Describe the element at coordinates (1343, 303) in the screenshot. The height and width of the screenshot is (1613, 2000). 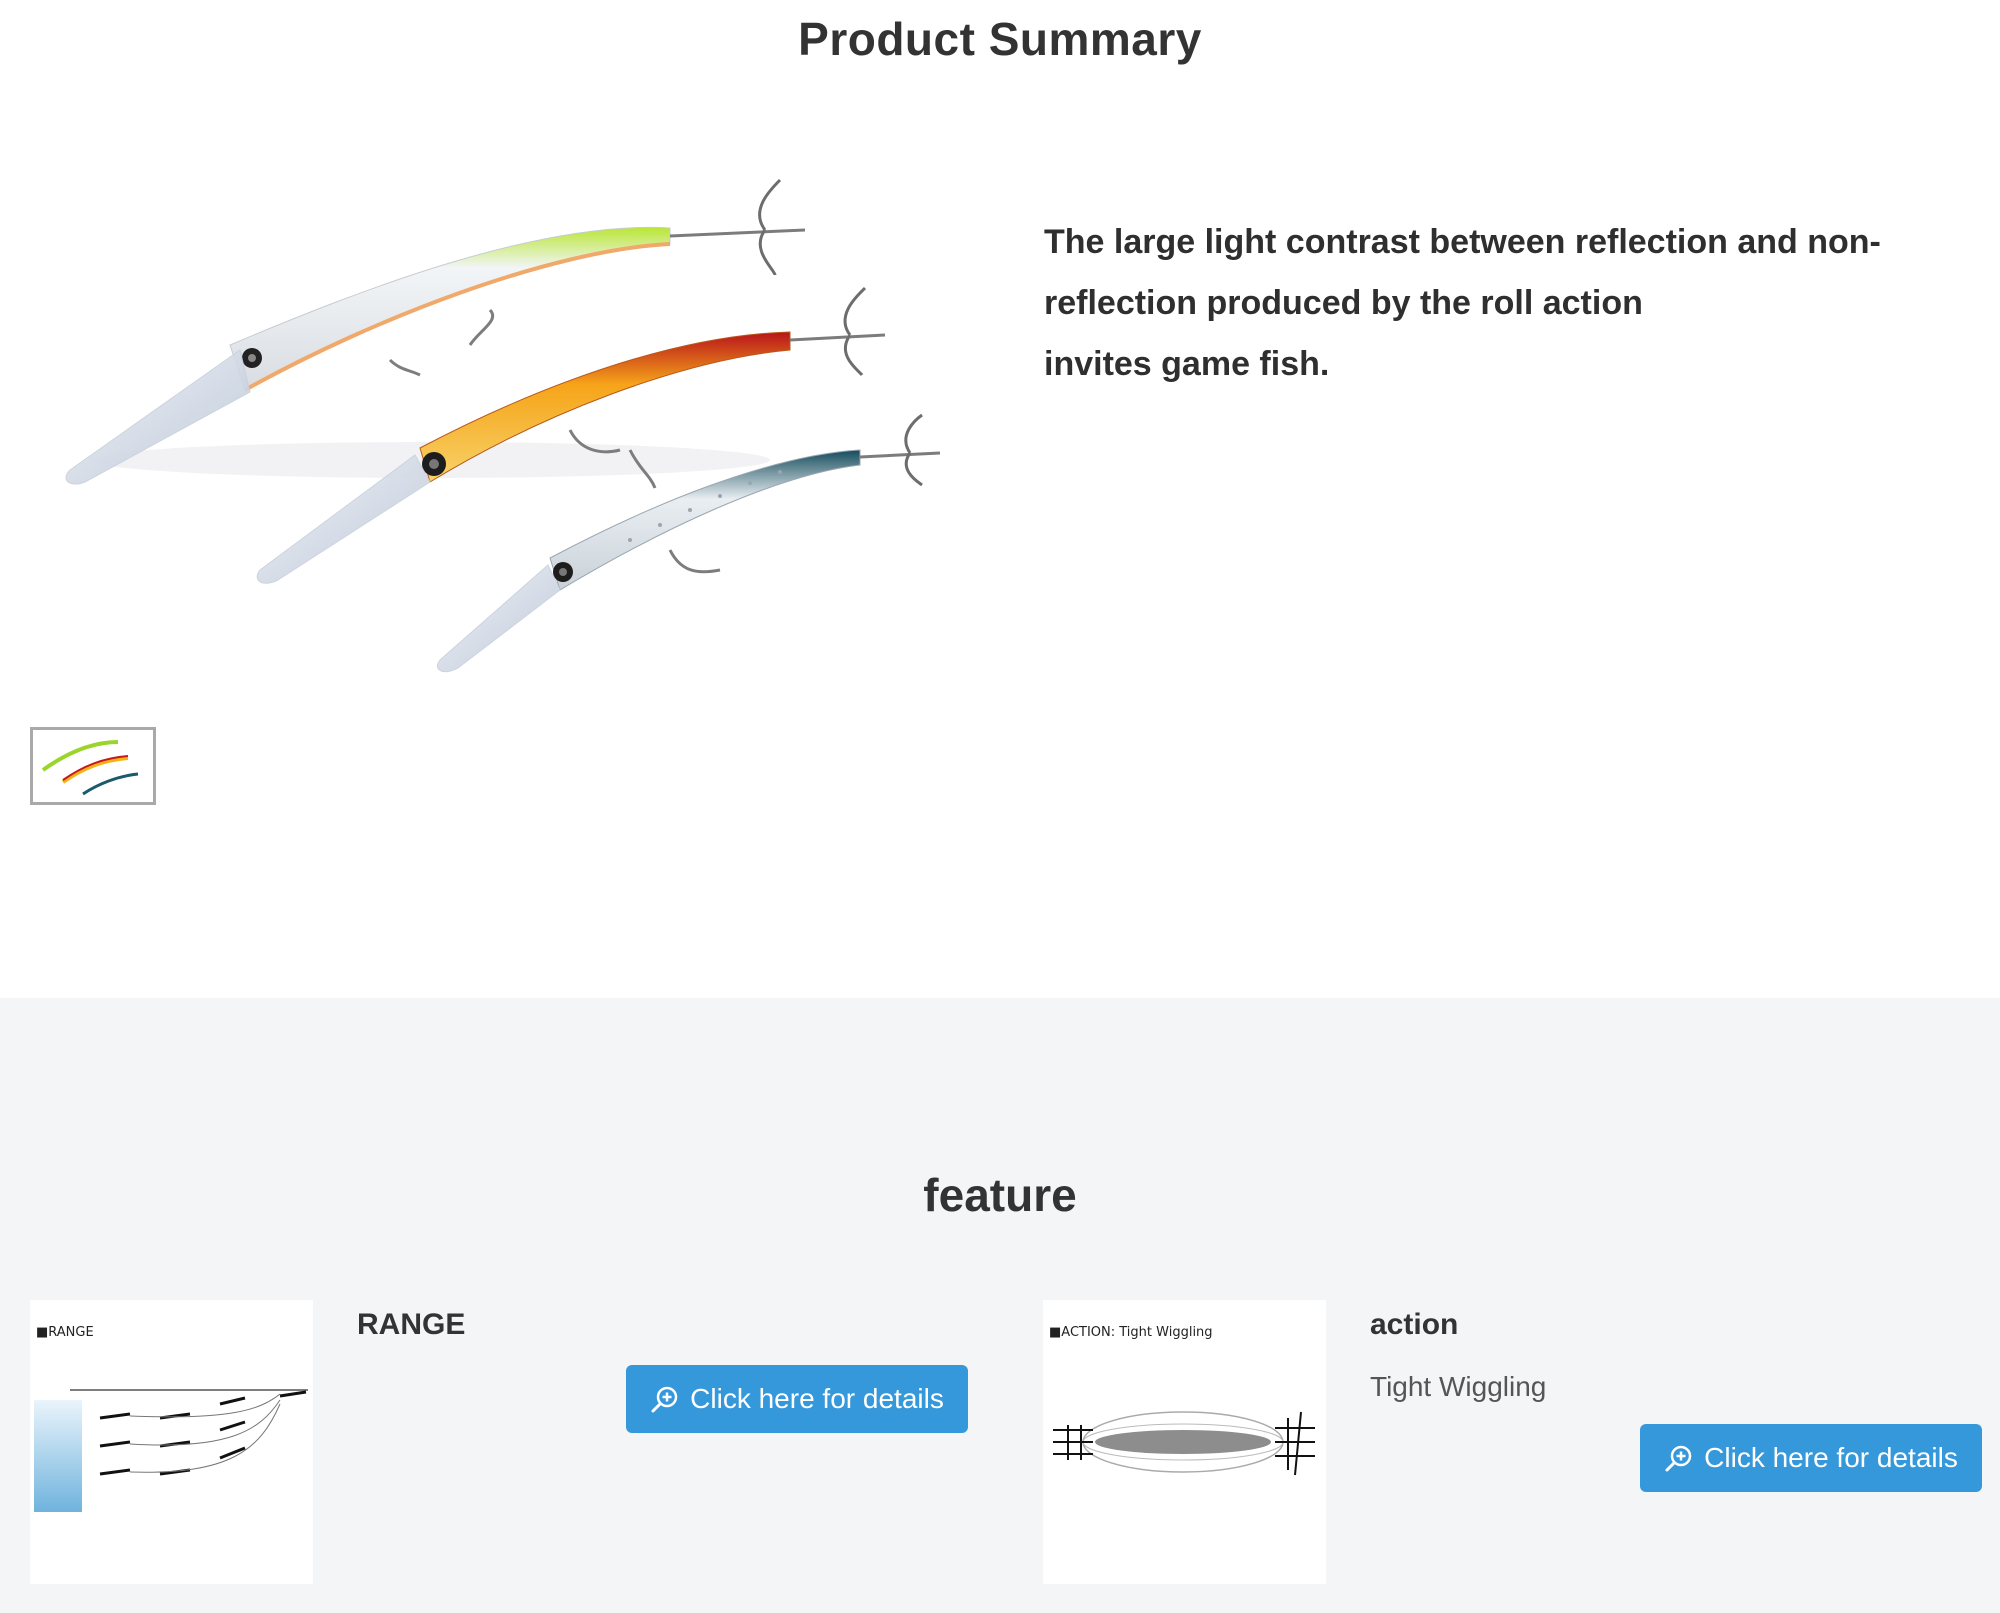
I see `description-line-2: reflection produced by the roll action` at that location.